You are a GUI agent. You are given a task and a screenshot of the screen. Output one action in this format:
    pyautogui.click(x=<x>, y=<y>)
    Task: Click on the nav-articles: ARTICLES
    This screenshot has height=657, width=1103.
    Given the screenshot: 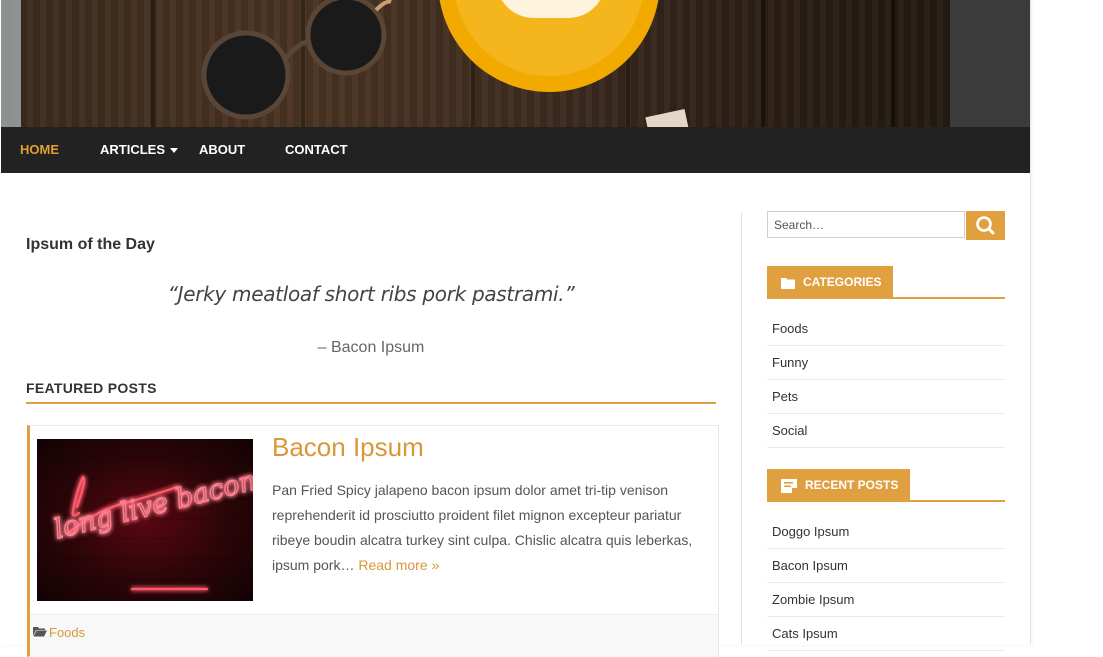 What is the action you would take?
    pyautogui.click(x=139, y=150)
    